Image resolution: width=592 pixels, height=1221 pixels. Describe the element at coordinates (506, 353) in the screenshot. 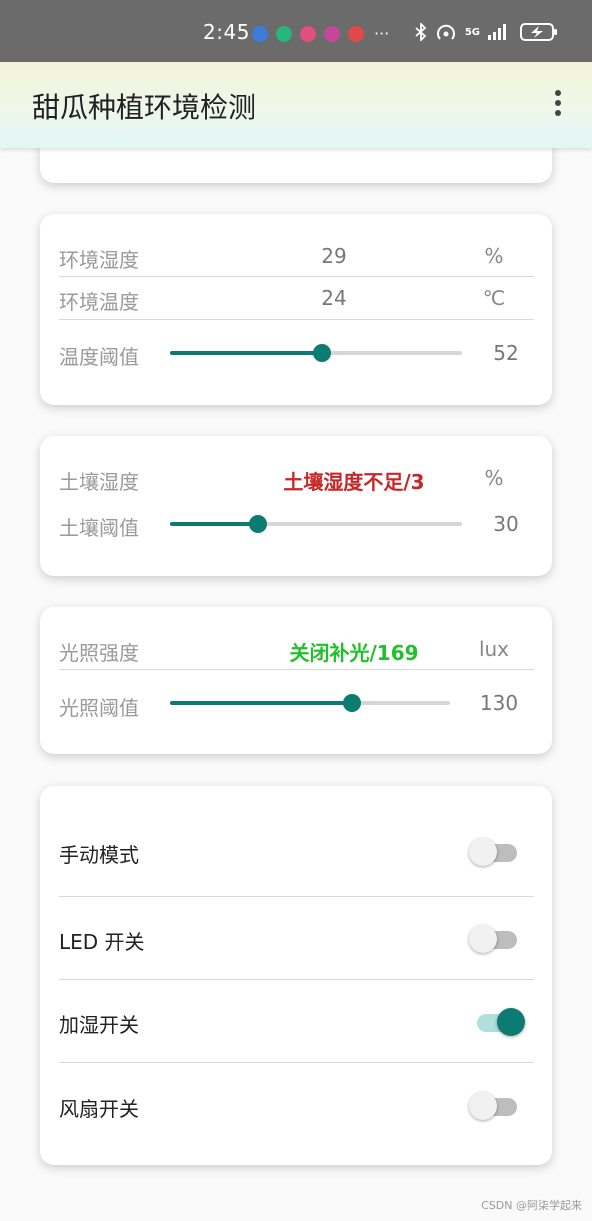

I see `temp-threshold-value: 52` at that location.